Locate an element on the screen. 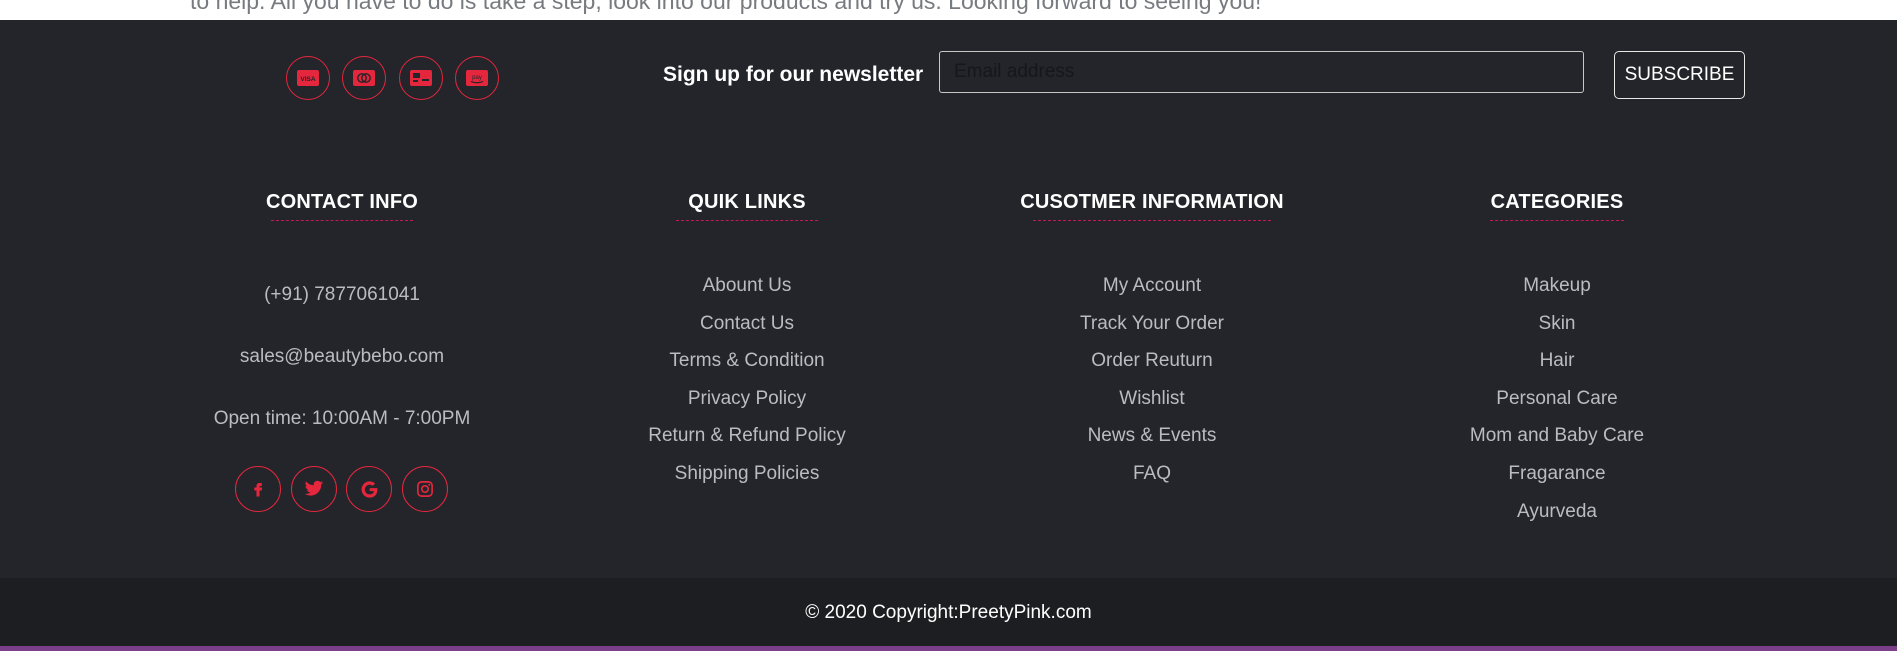 This screenshot has height=651, width=1897. category-link-fragrance: Fragarance is located at coordinates (1557, 474).